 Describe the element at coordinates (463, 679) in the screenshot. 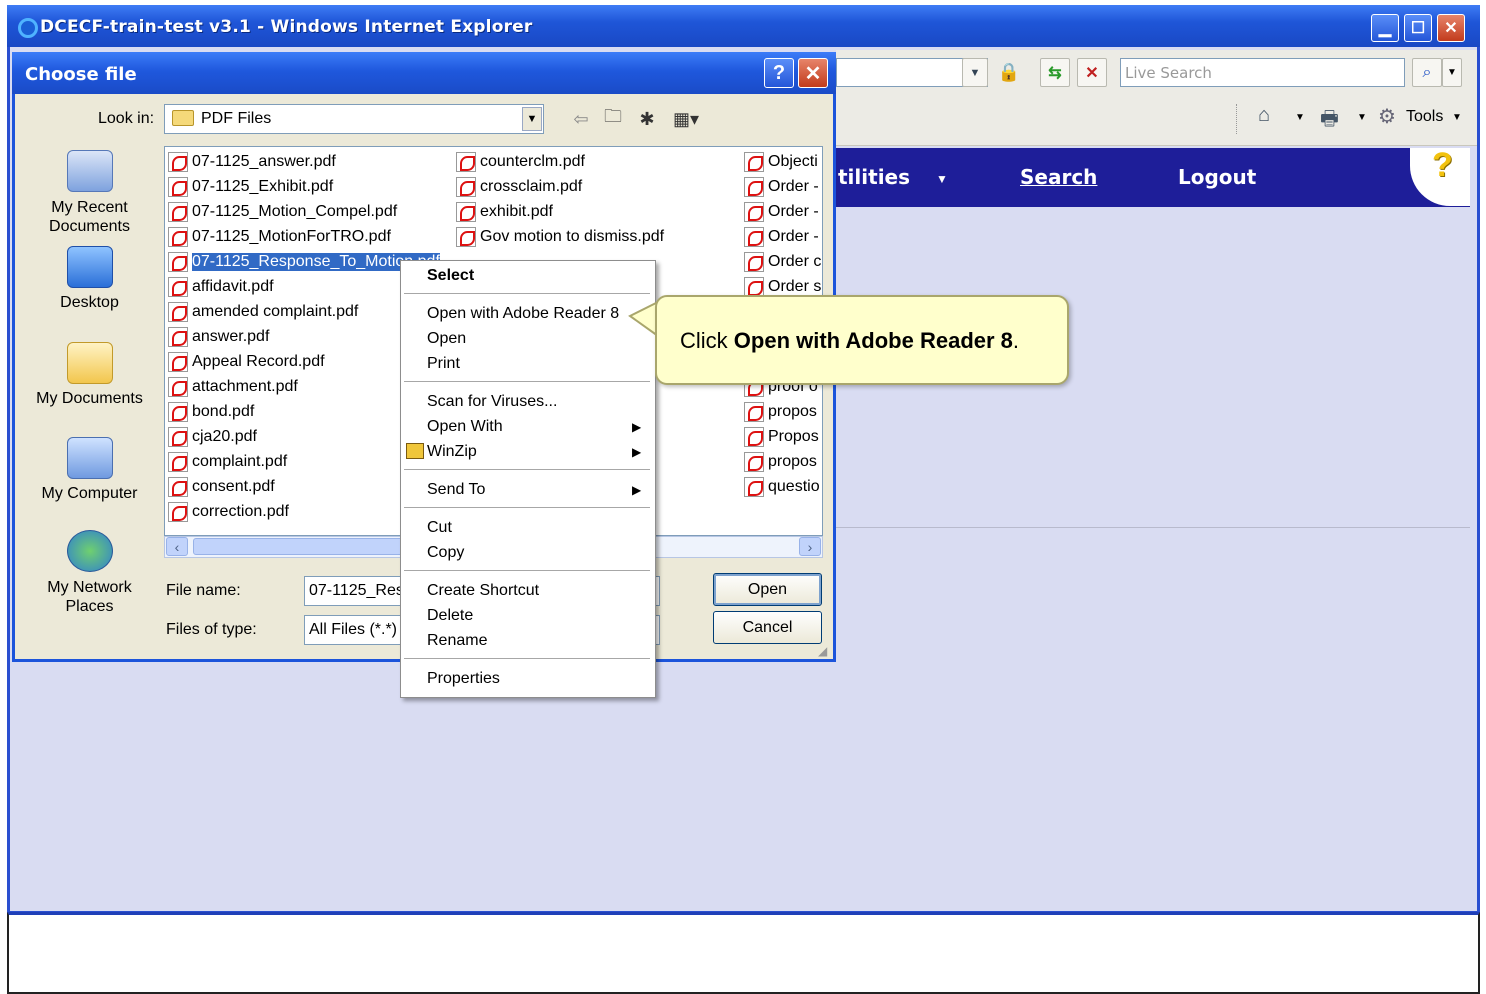

I see `menu-item-properties: Properties` at that location.